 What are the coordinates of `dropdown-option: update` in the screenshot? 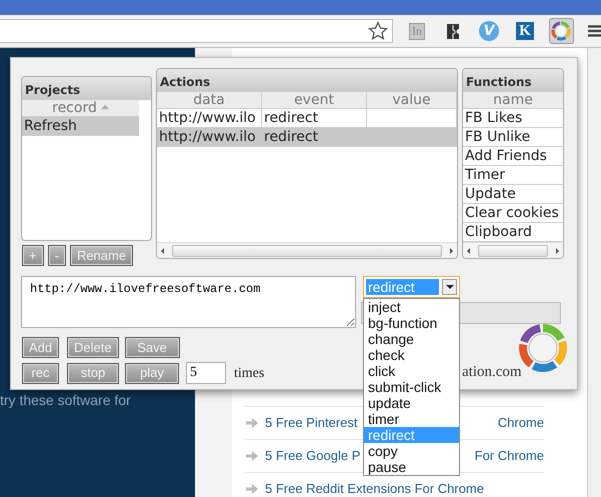 It's located at (411, 403).